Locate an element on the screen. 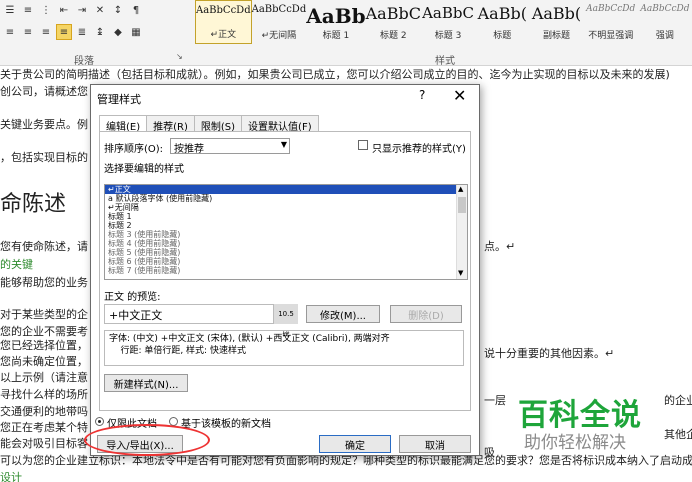 The image size is (692, 482). sort-icon: ↕ is located at coordinates (118, 10).